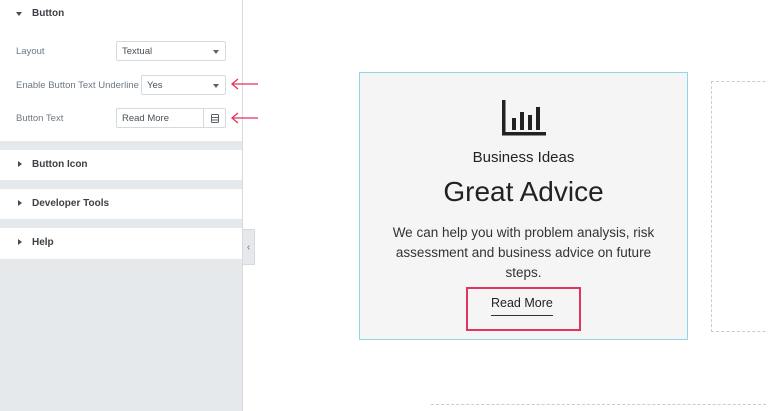  I want to click on developer-tools-section: Developer Tools, so click(121, 204).